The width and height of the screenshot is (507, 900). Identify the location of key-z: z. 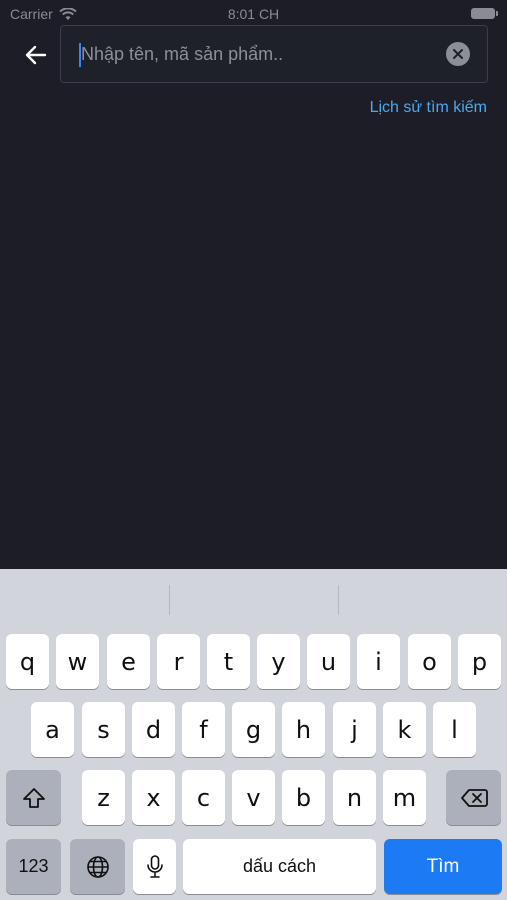
(103, 797).